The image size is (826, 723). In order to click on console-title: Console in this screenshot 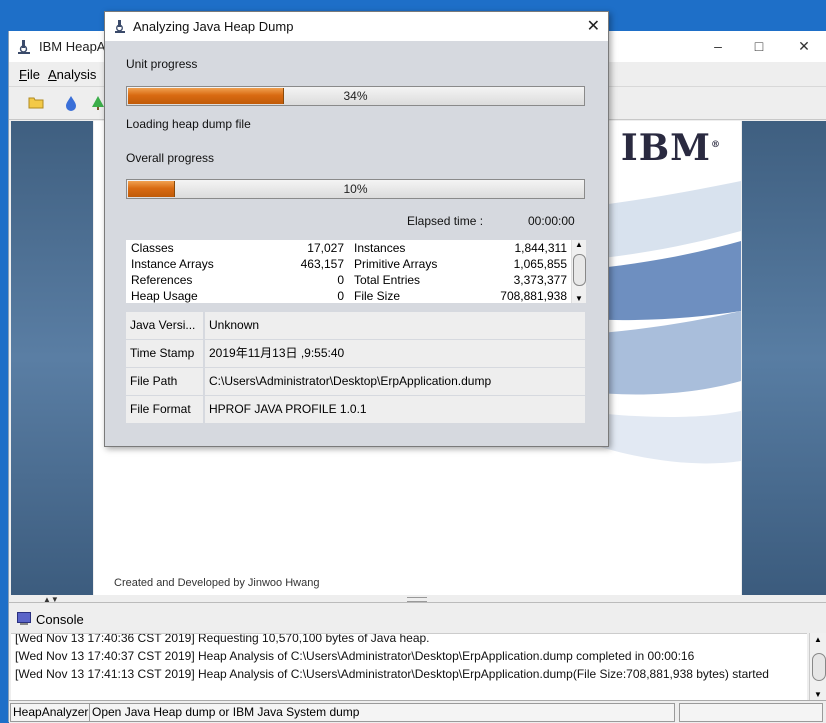, I will do `click(60, 619)`.